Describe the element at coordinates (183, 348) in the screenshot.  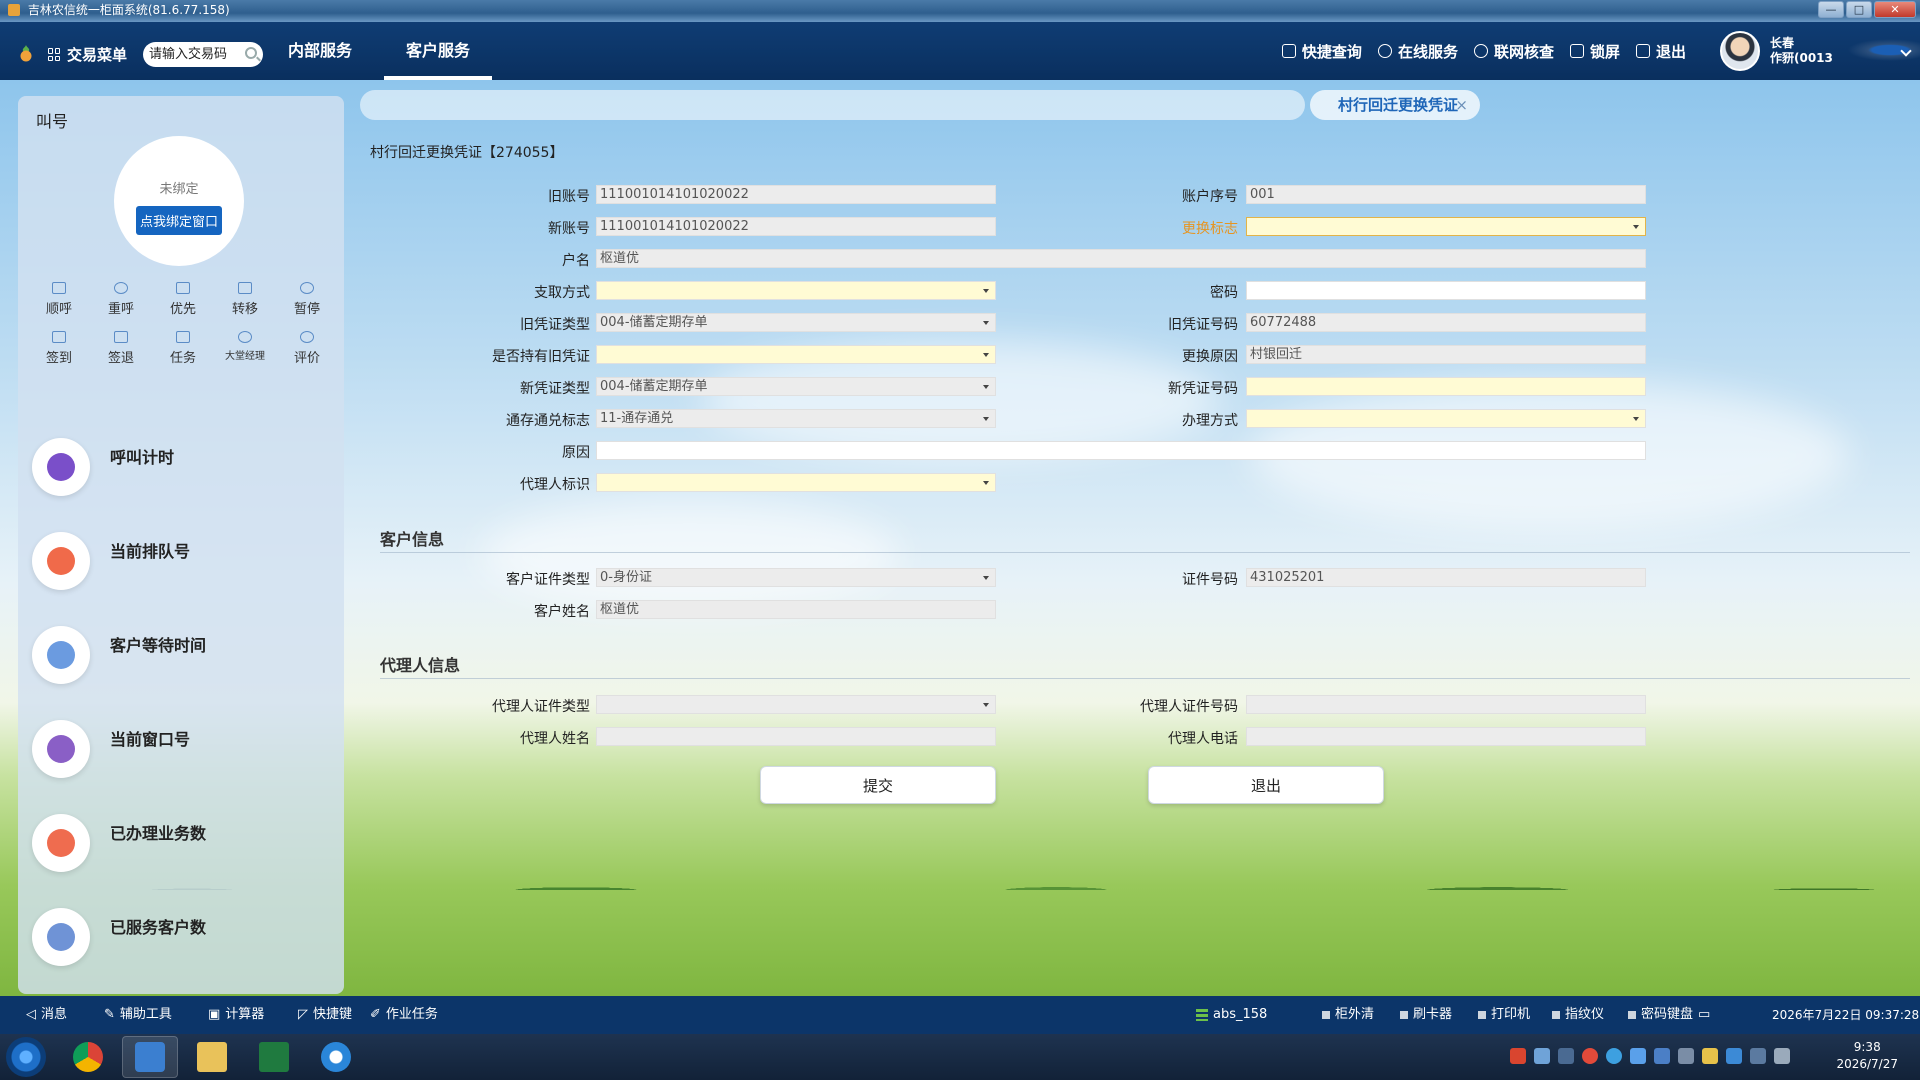
I see `task-button: 任务` at that location.